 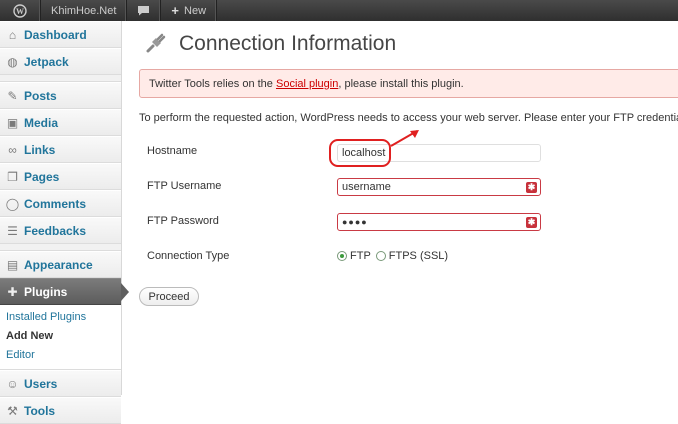 I want to click on sidebar-item-appearance: ▤ Appearance, so click(x=60, y=264).